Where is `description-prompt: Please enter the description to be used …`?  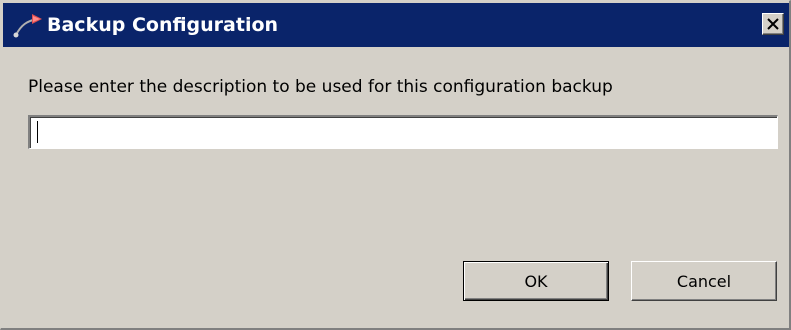
description-prompt: Please enter the description to be used … is located at coordinates (320, 87).